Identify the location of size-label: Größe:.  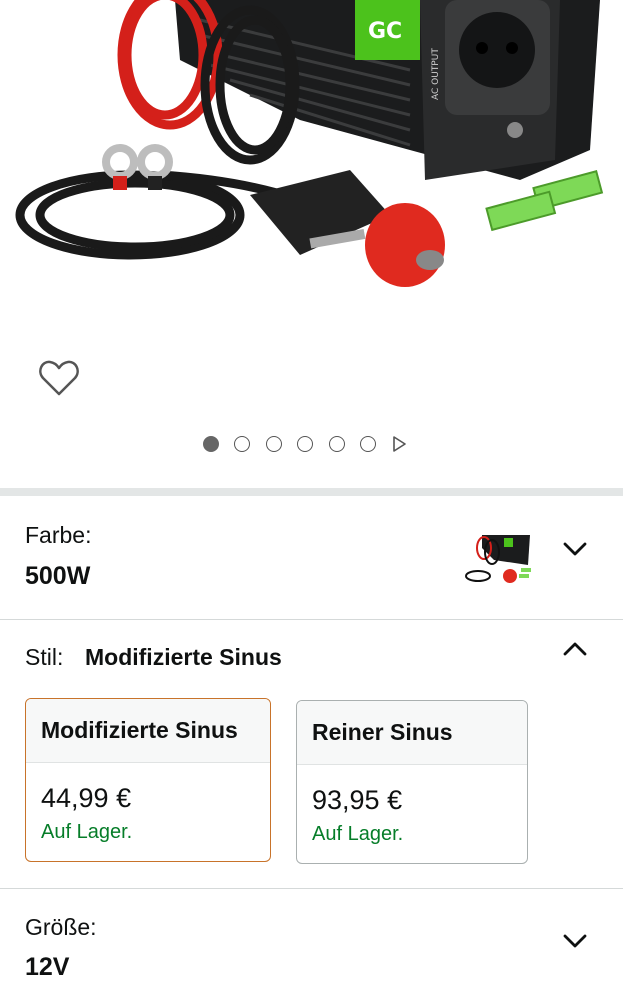
(61, 927).